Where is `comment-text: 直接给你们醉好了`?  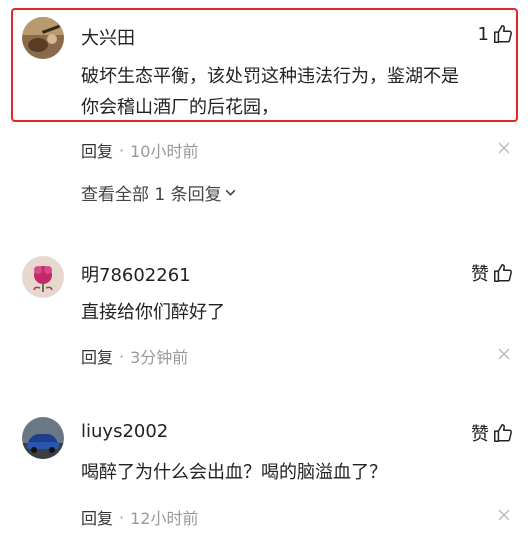
comment-text: 直接给你们醉好了 is located at coordinates (153, 312).